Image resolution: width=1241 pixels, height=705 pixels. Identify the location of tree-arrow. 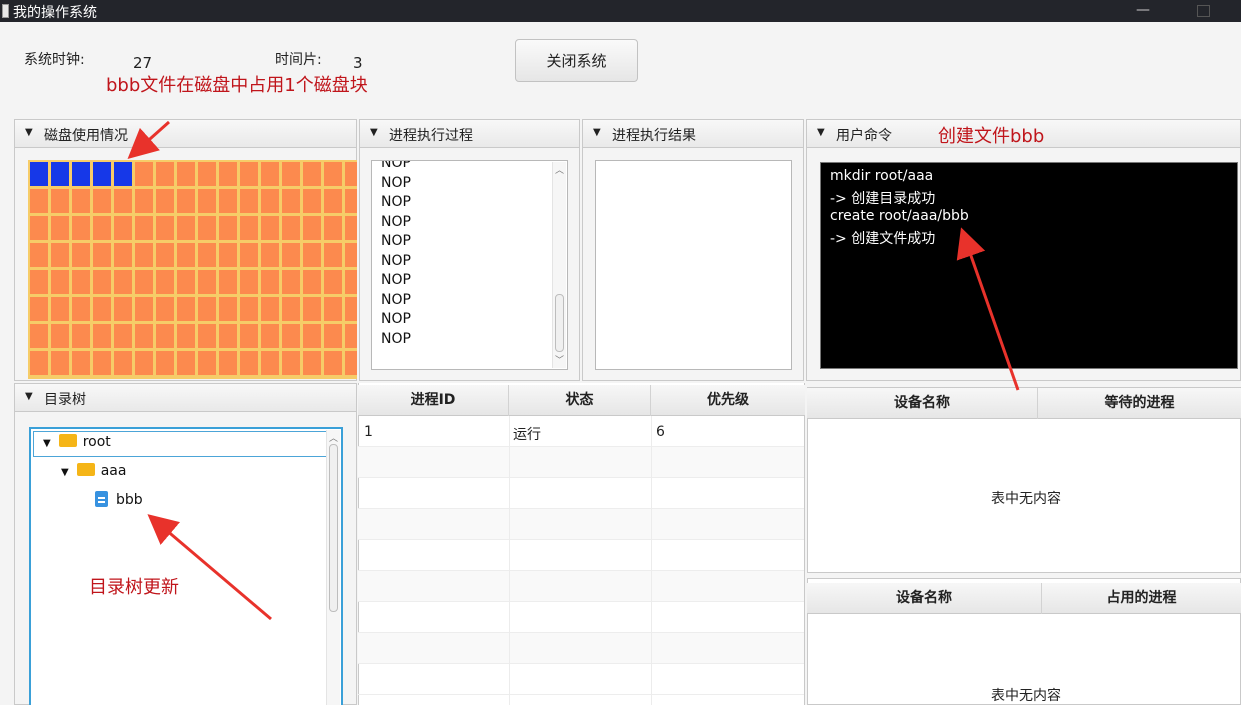
(209, 567).